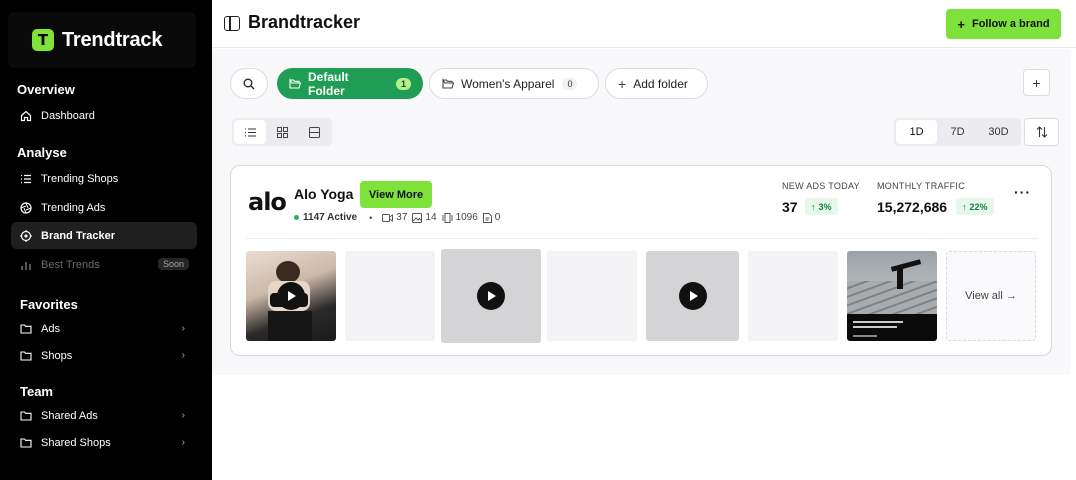 This screenshot has width=1076, height=480. What do you see at coordinates (49, 304) in the screenshot?
I see `section-favorites: Favorites` at bounding box center [49, 304].